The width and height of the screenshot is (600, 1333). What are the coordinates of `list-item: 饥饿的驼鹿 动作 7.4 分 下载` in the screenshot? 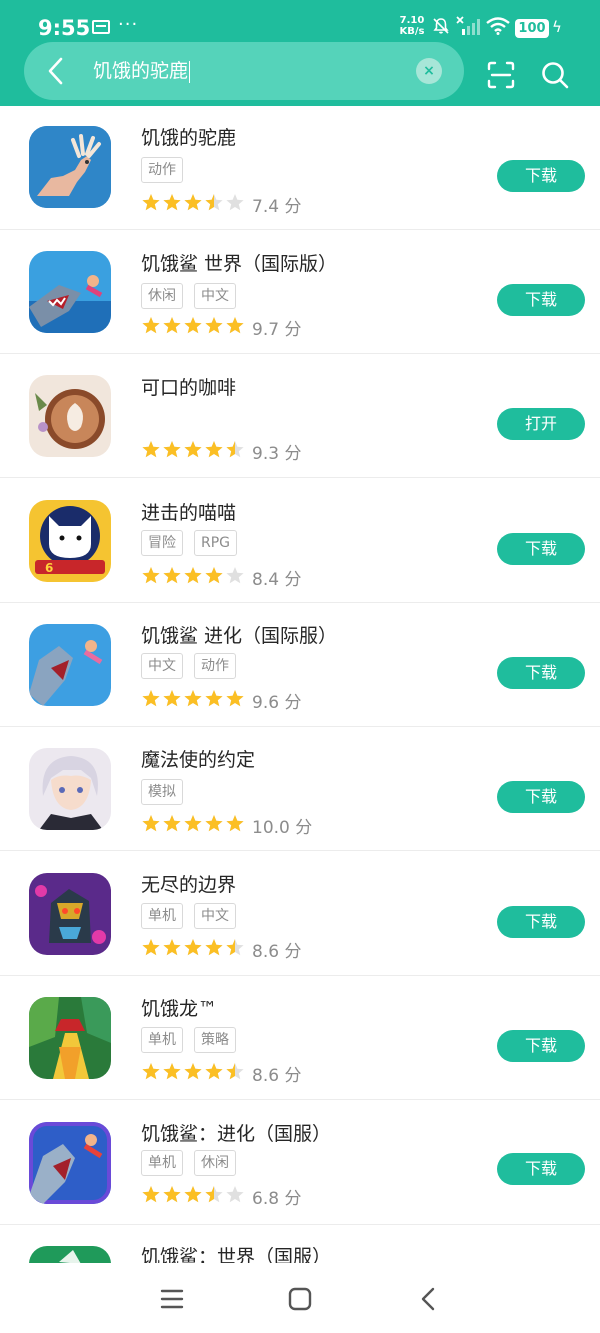 It's located at (300, 168).